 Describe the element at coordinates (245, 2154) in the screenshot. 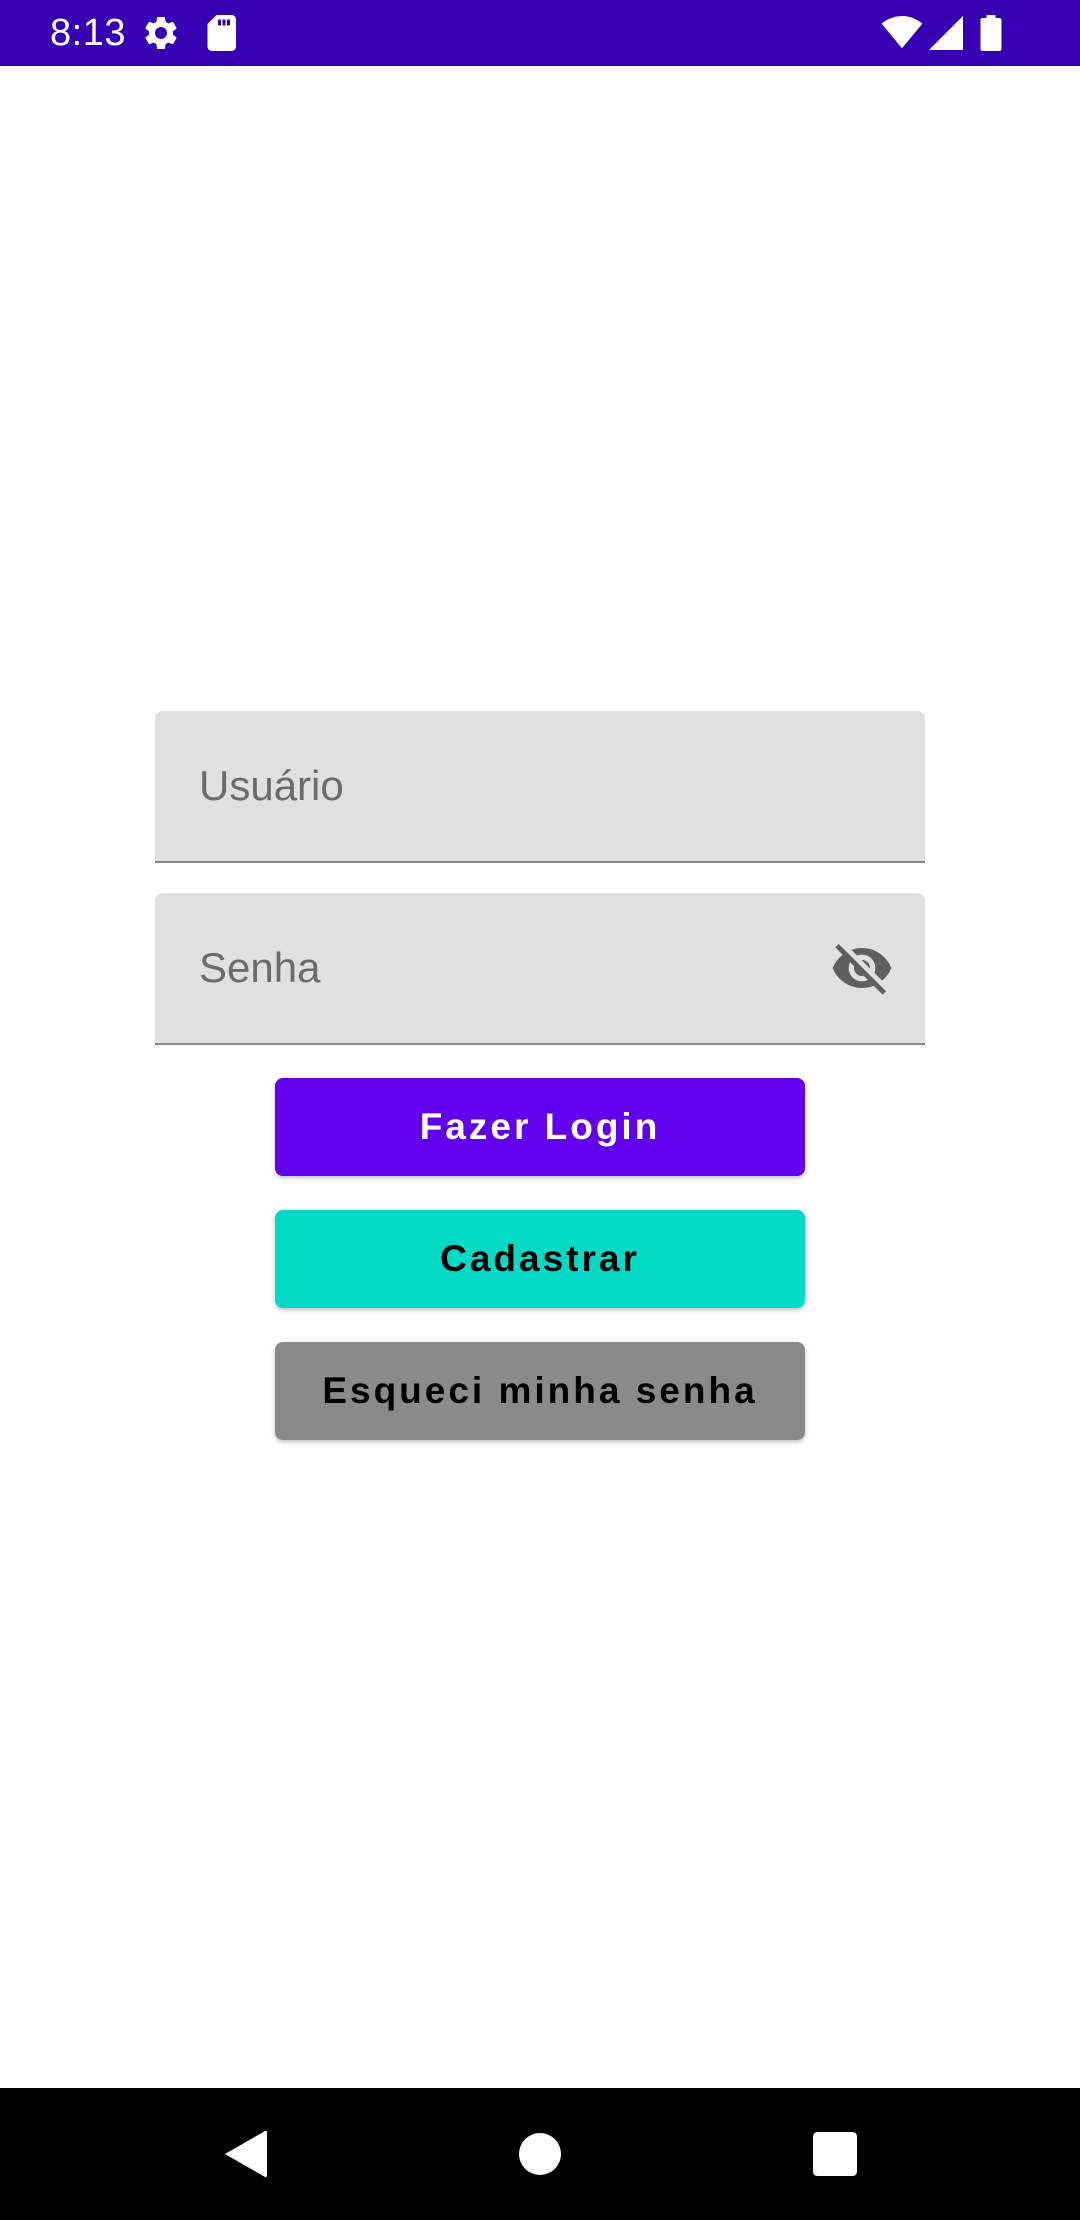

I see `back-icon` at that location.